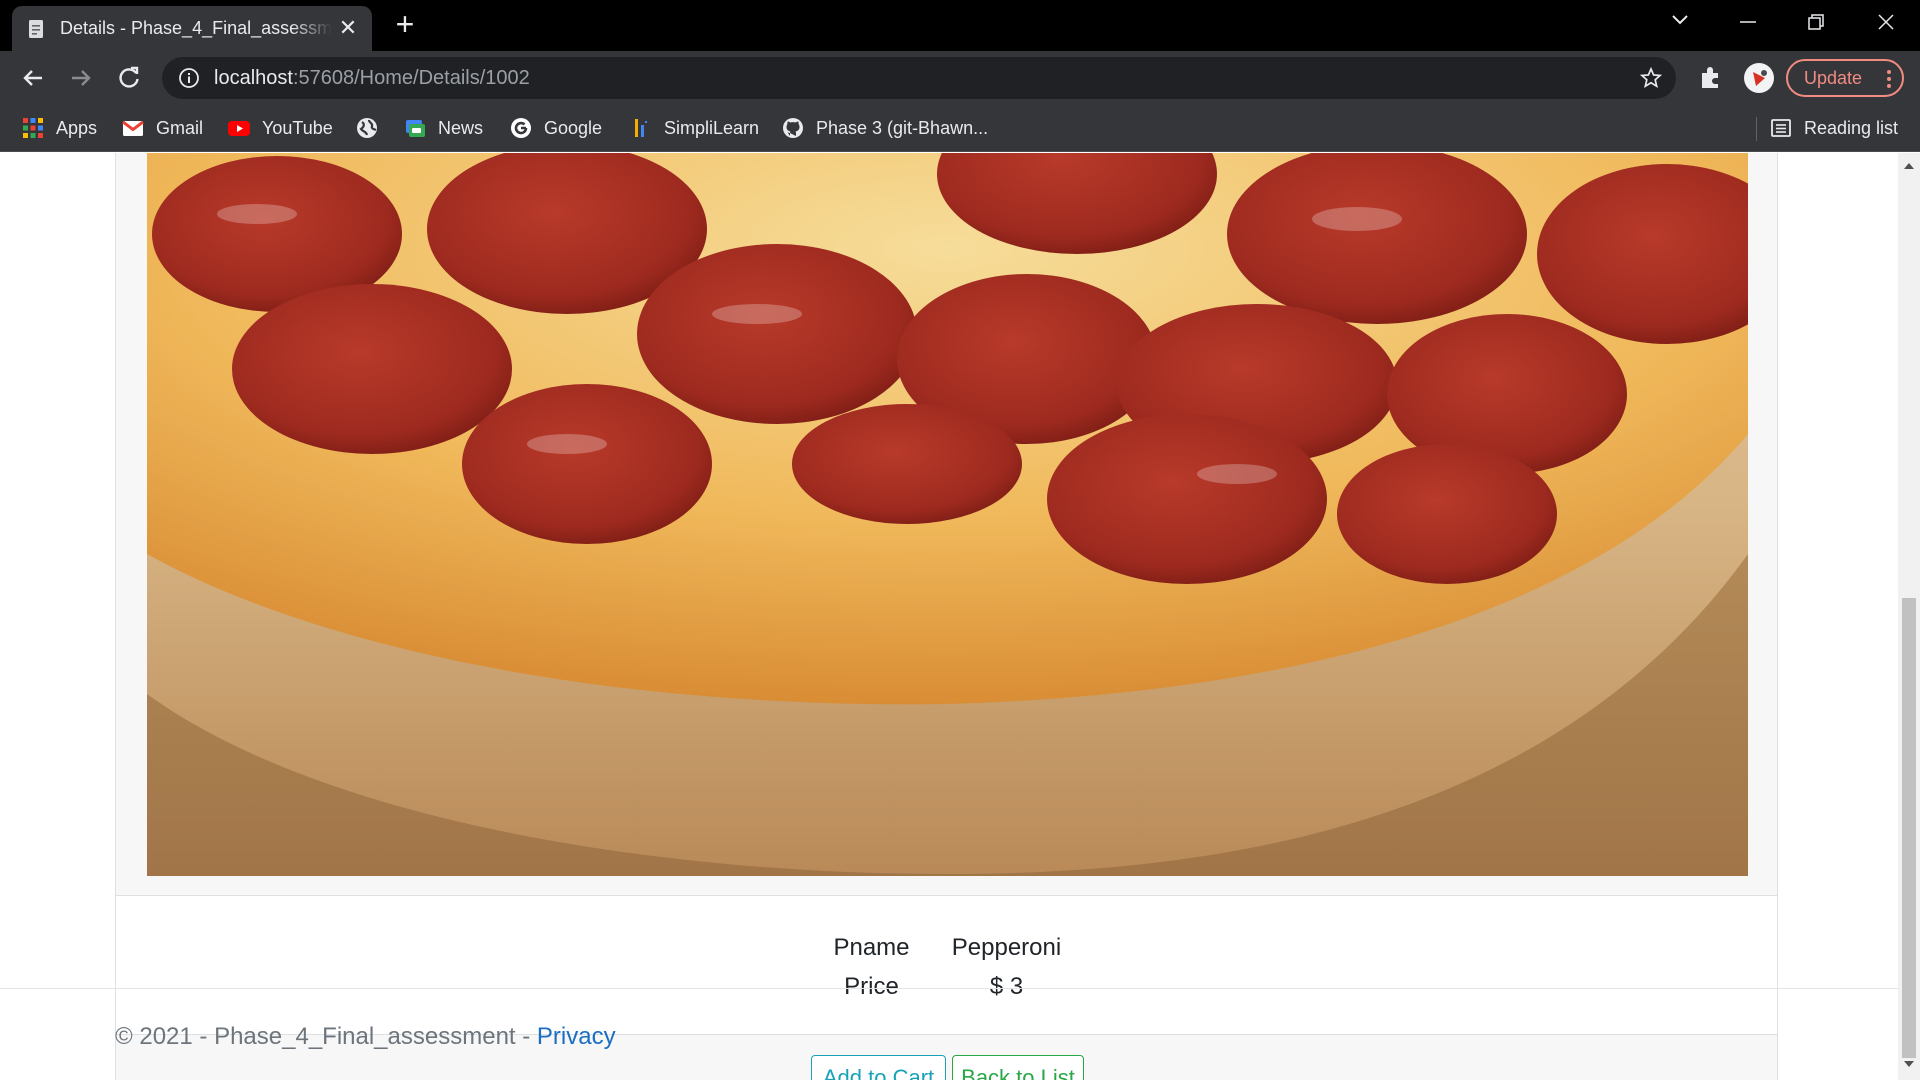 The image size is (1920, 1080). What do you see at coordinates (960, 25) in the screenshot?
I see `tab-strip: Details - Phase_4_Final_assessment ✕ +` at bounding box center [960, 25].